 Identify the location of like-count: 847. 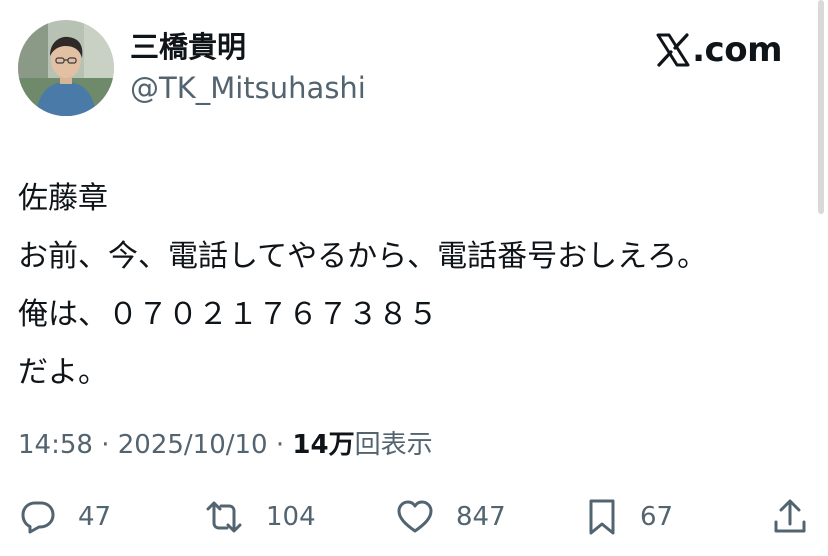
(481, 517).